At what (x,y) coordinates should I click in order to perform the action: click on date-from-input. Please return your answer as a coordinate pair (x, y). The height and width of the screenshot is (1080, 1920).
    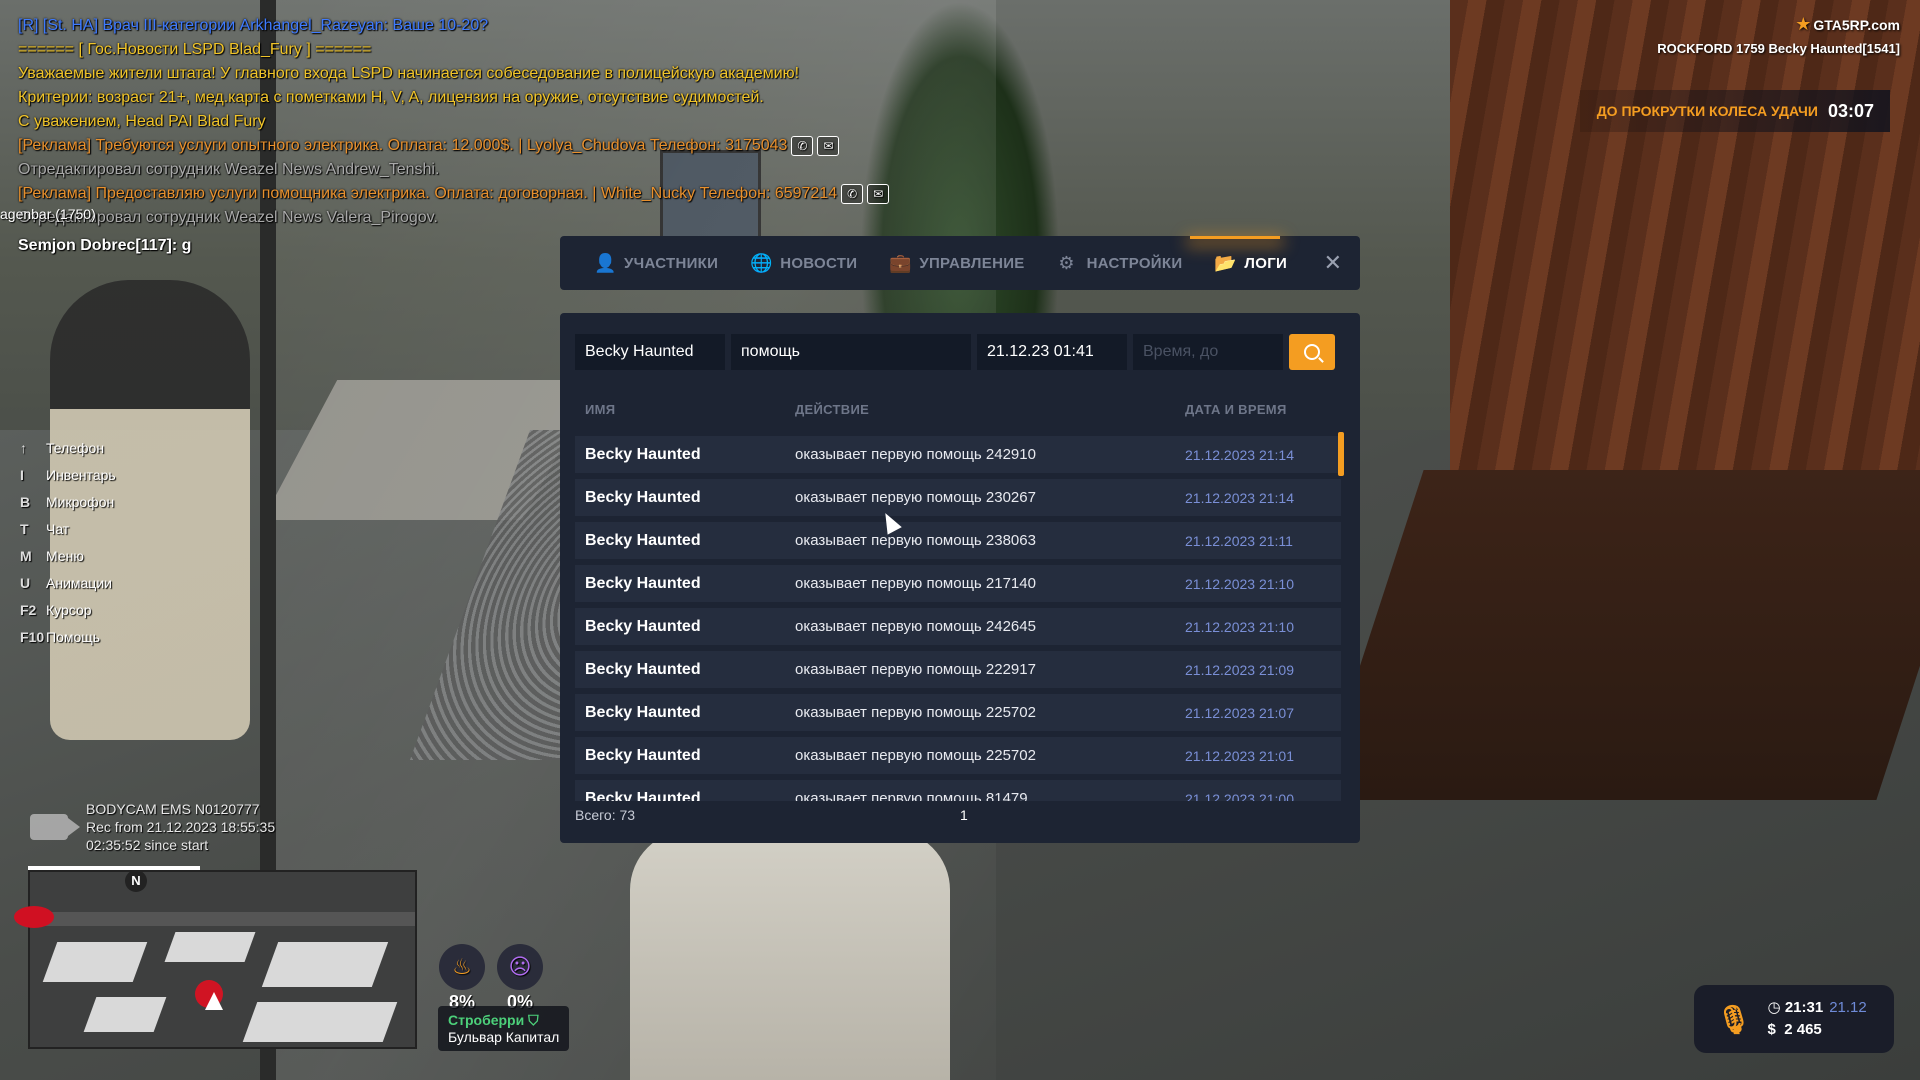
    Looking at the image, I should click on (1052, 352).